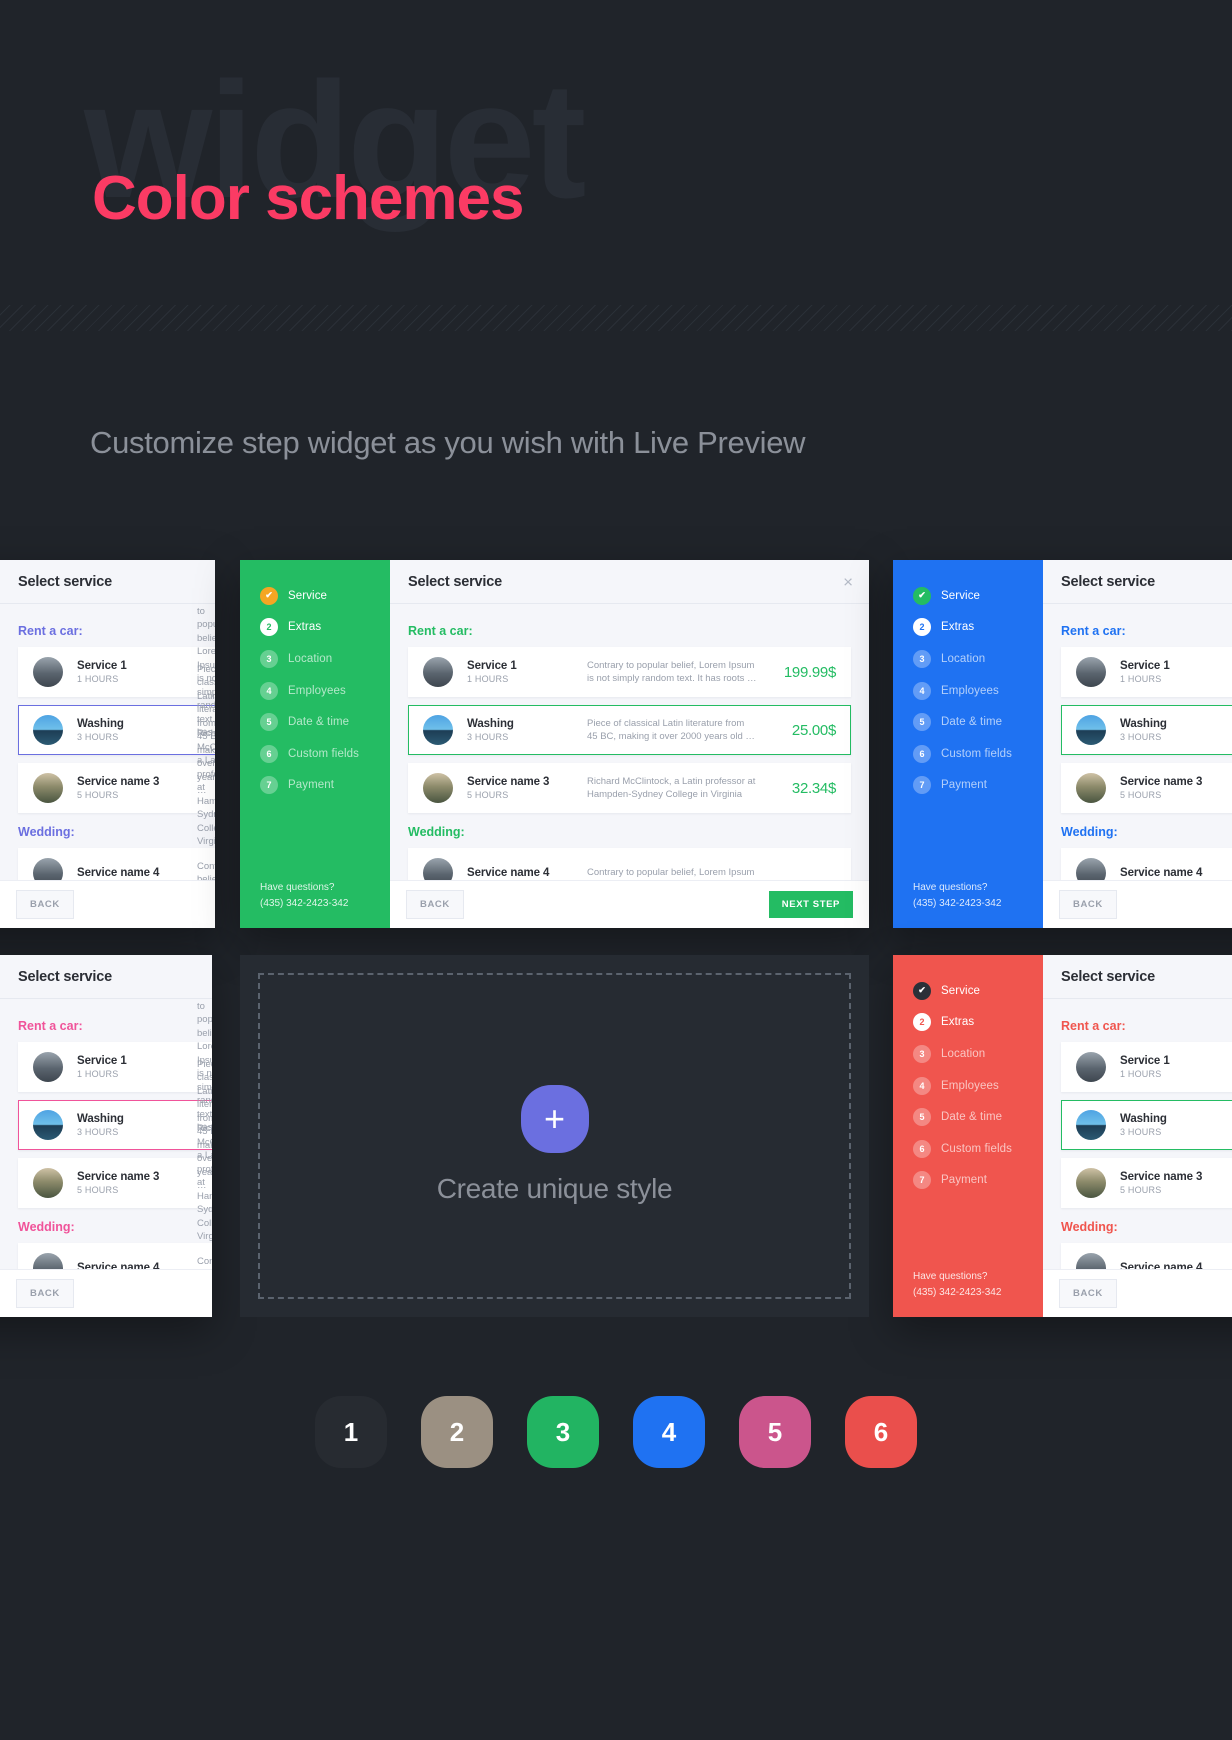 Image resolution: width=1232 pixels, height=1740 pixels. Describe the element at coordinates (848, 581) in the screenshot. I see `close-icon: ×` at that location.